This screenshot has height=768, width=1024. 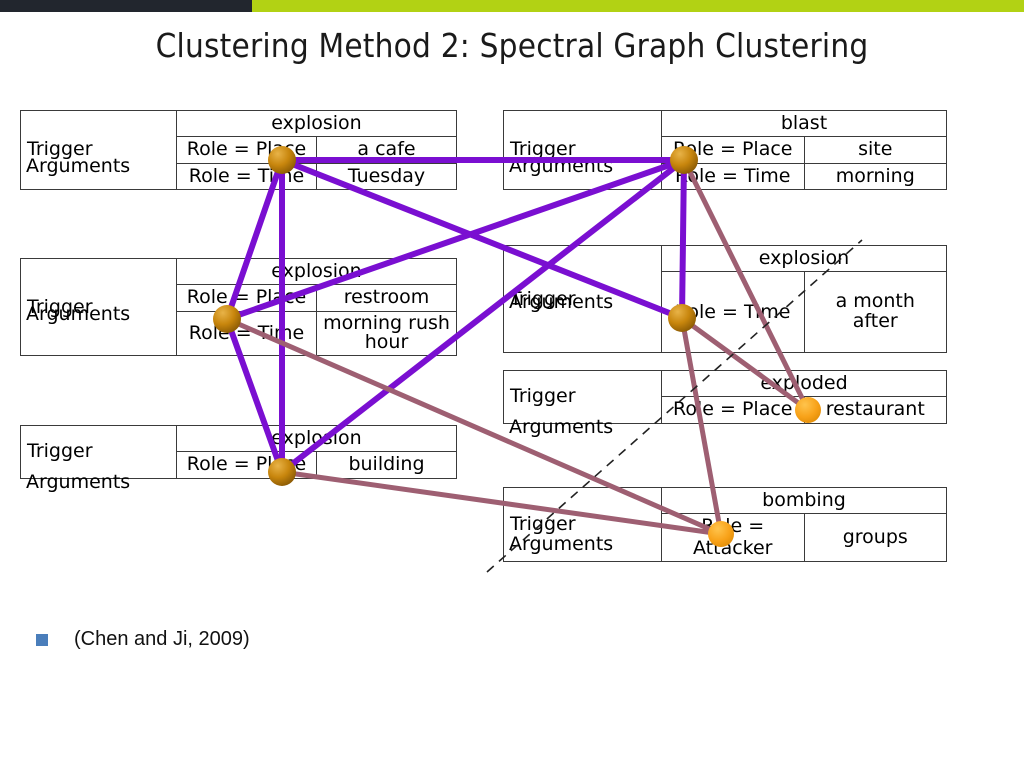 I want to click on trigger-value: blast, so click(x=804, y=123).